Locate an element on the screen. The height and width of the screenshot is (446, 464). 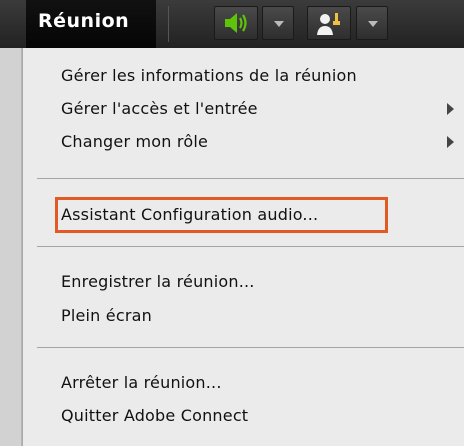
top-toolbar: Réunion is located at coordinates (232, 24).